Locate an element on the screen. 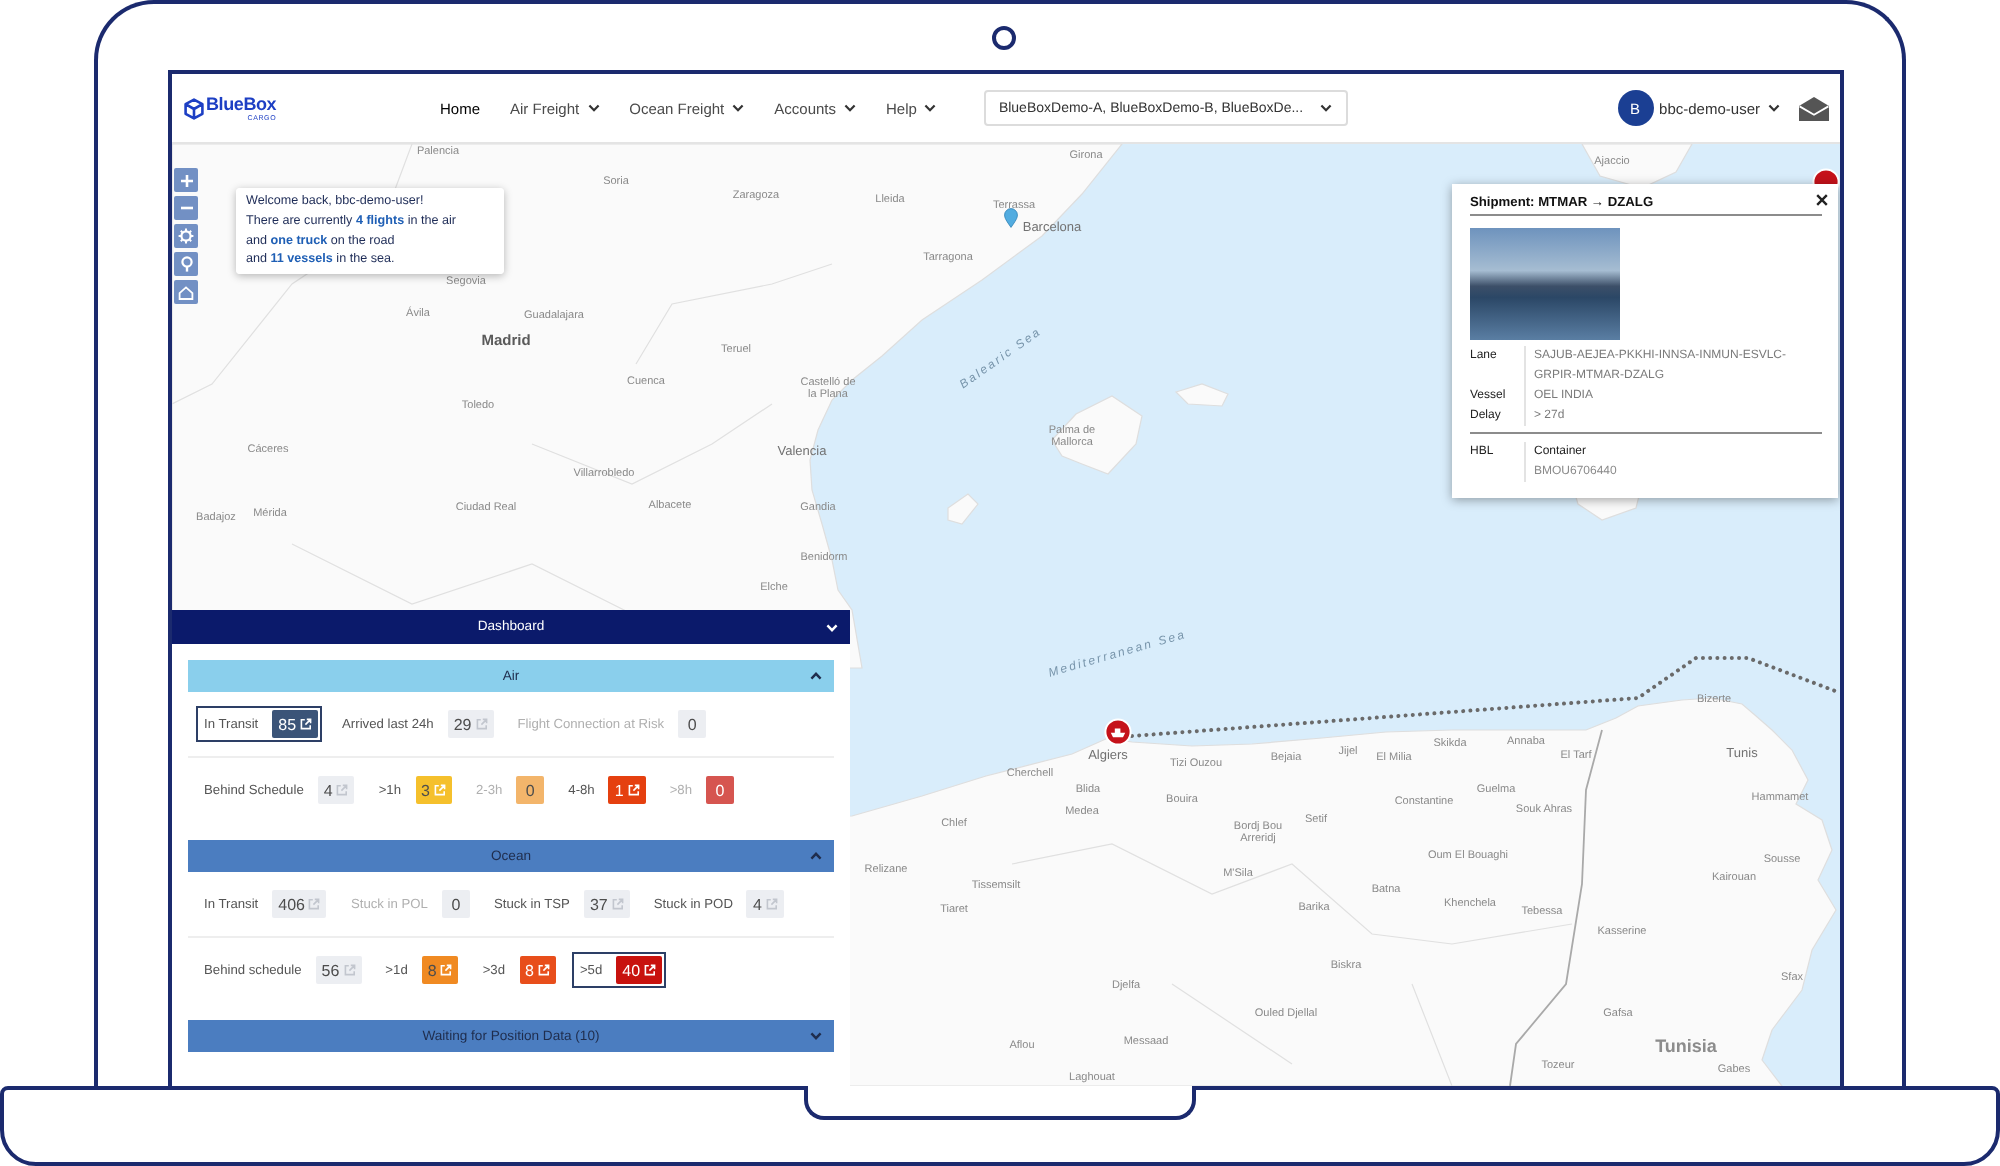 The width and height of the screenshot is (2000, 1166). home-button is located at coordinates (186, 292).